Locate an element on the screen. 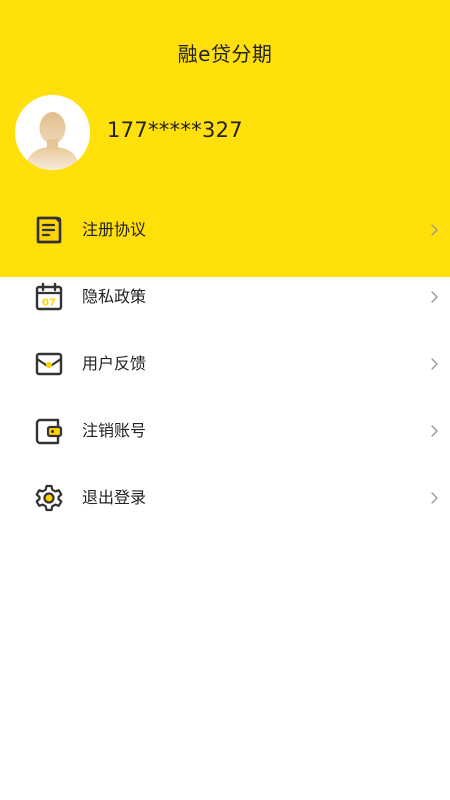 The width and height of the screenshot is (450, 800). menu-item-label: 用户反馈 is located at coordinates (114, 363).